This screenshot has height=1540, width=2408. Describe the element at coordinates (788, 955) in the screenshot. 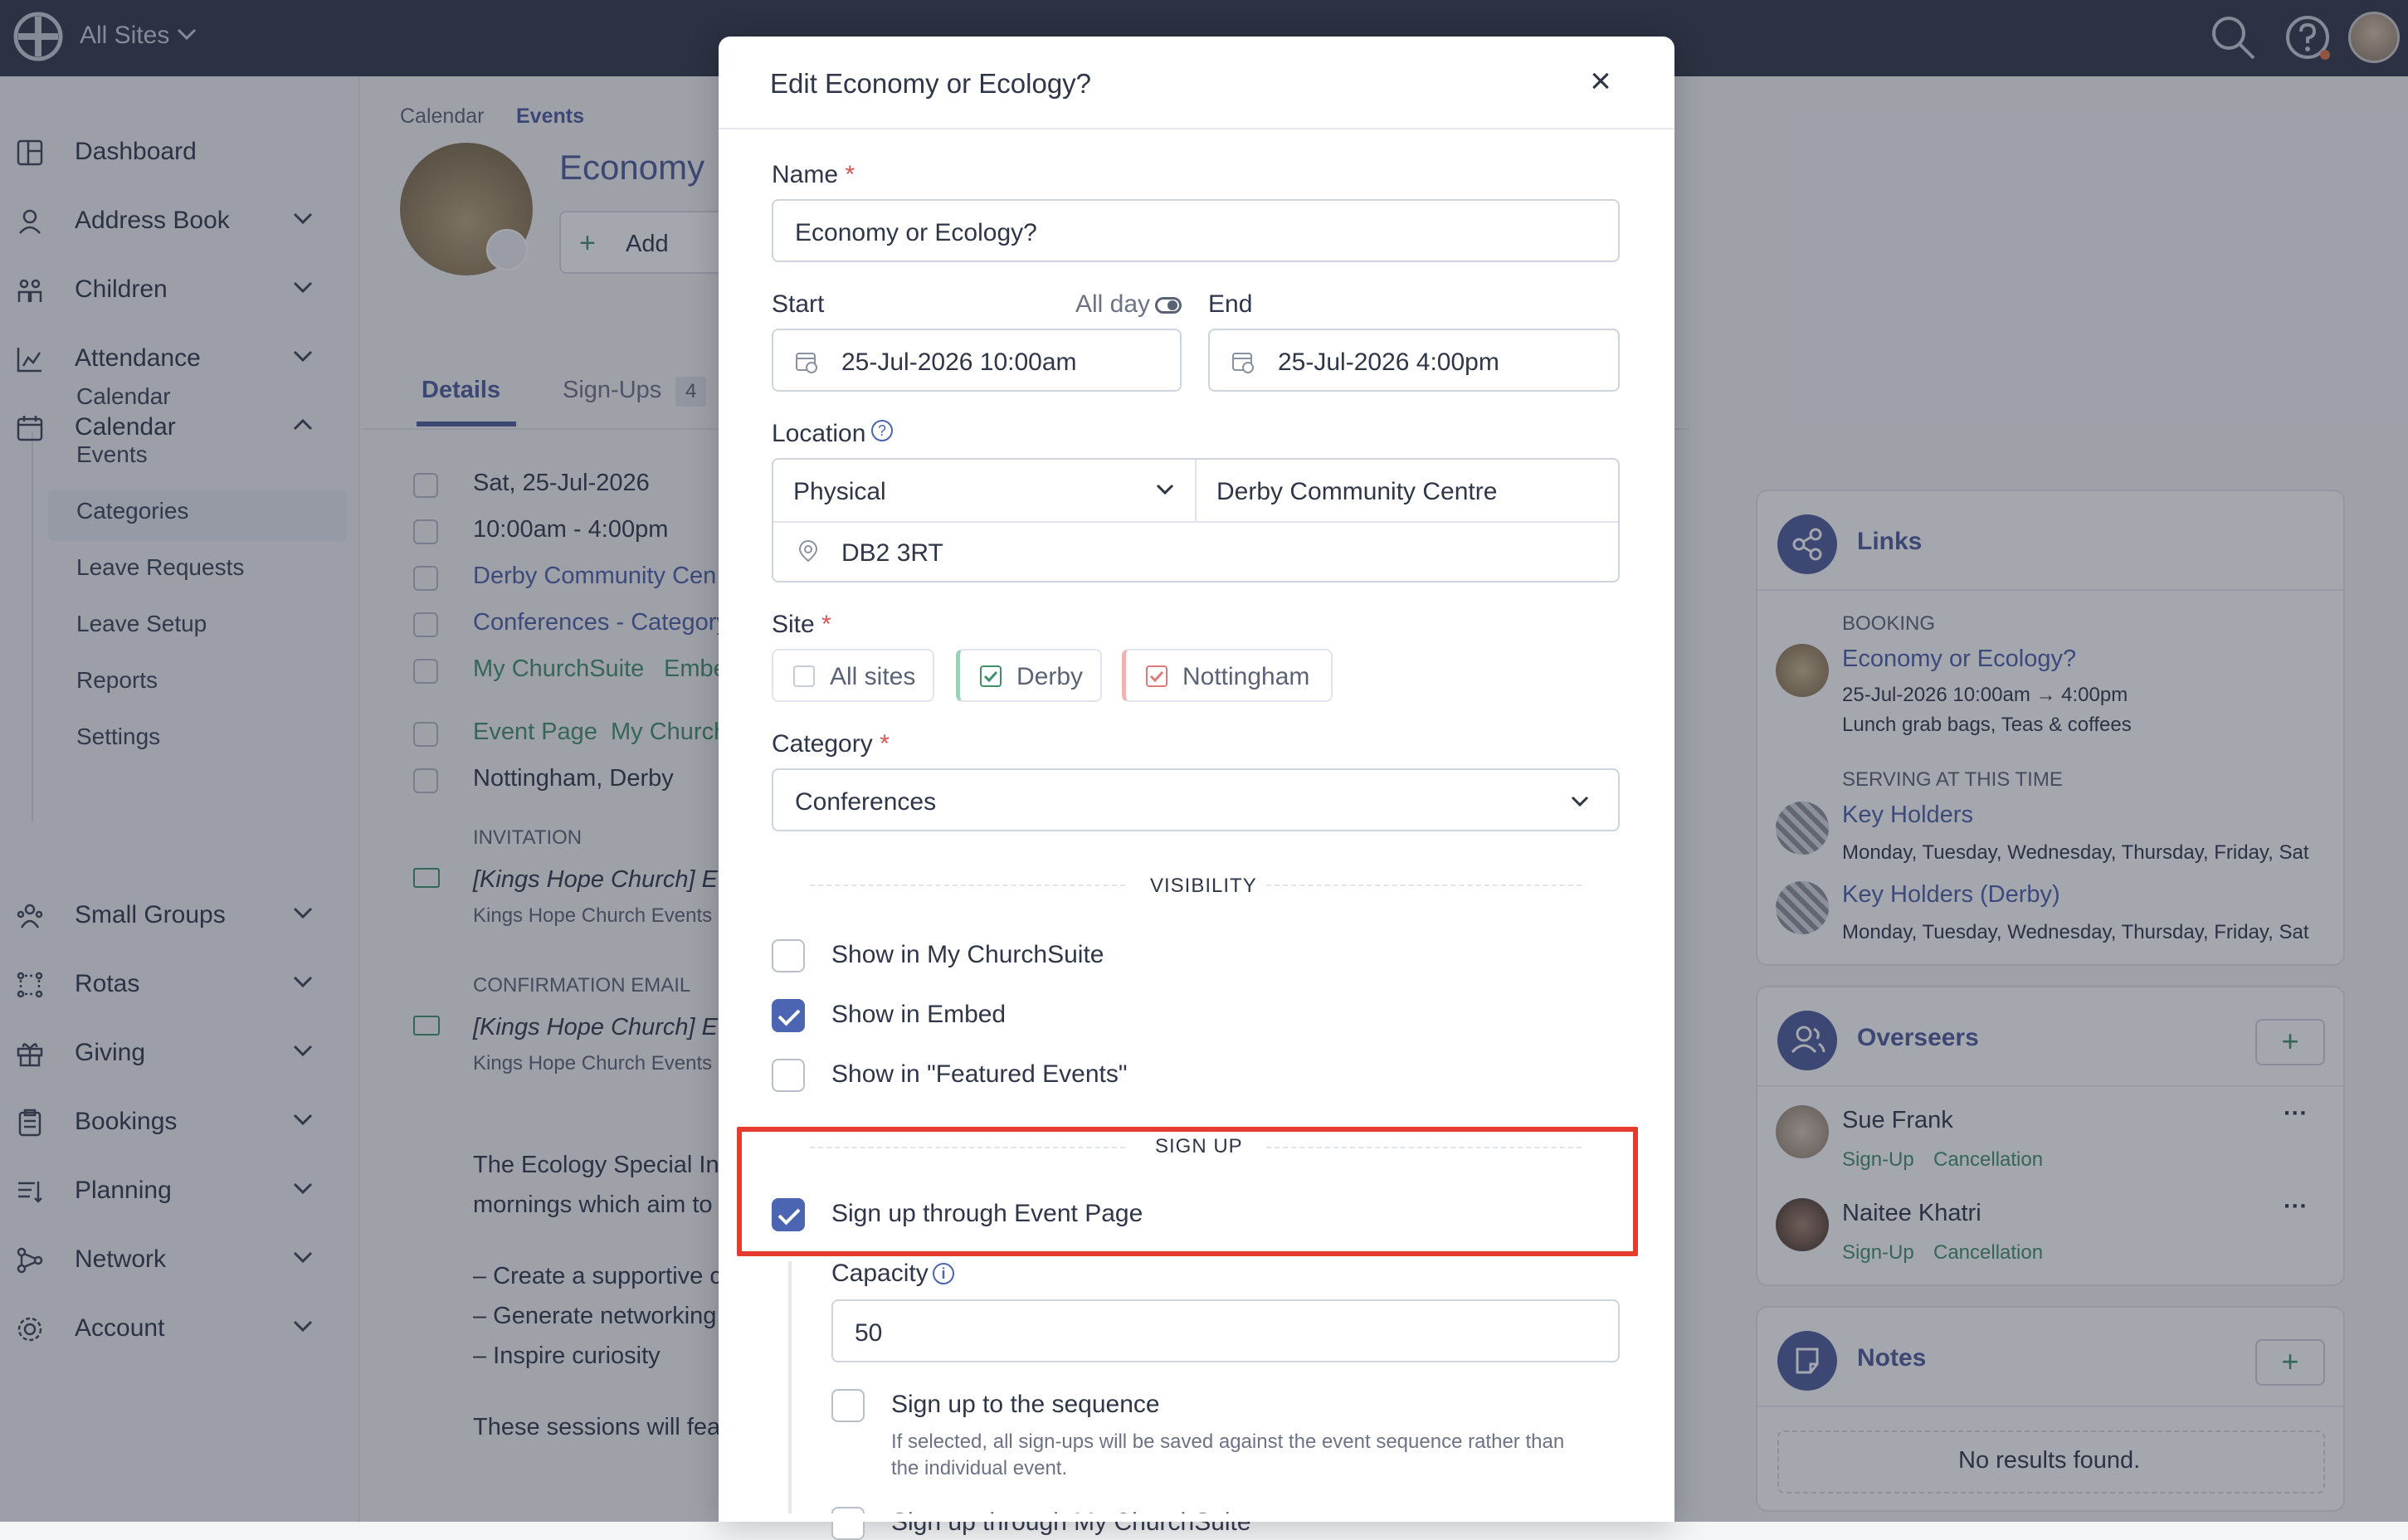

I see `show-in-mychurchsuite-checkbox` at that location.